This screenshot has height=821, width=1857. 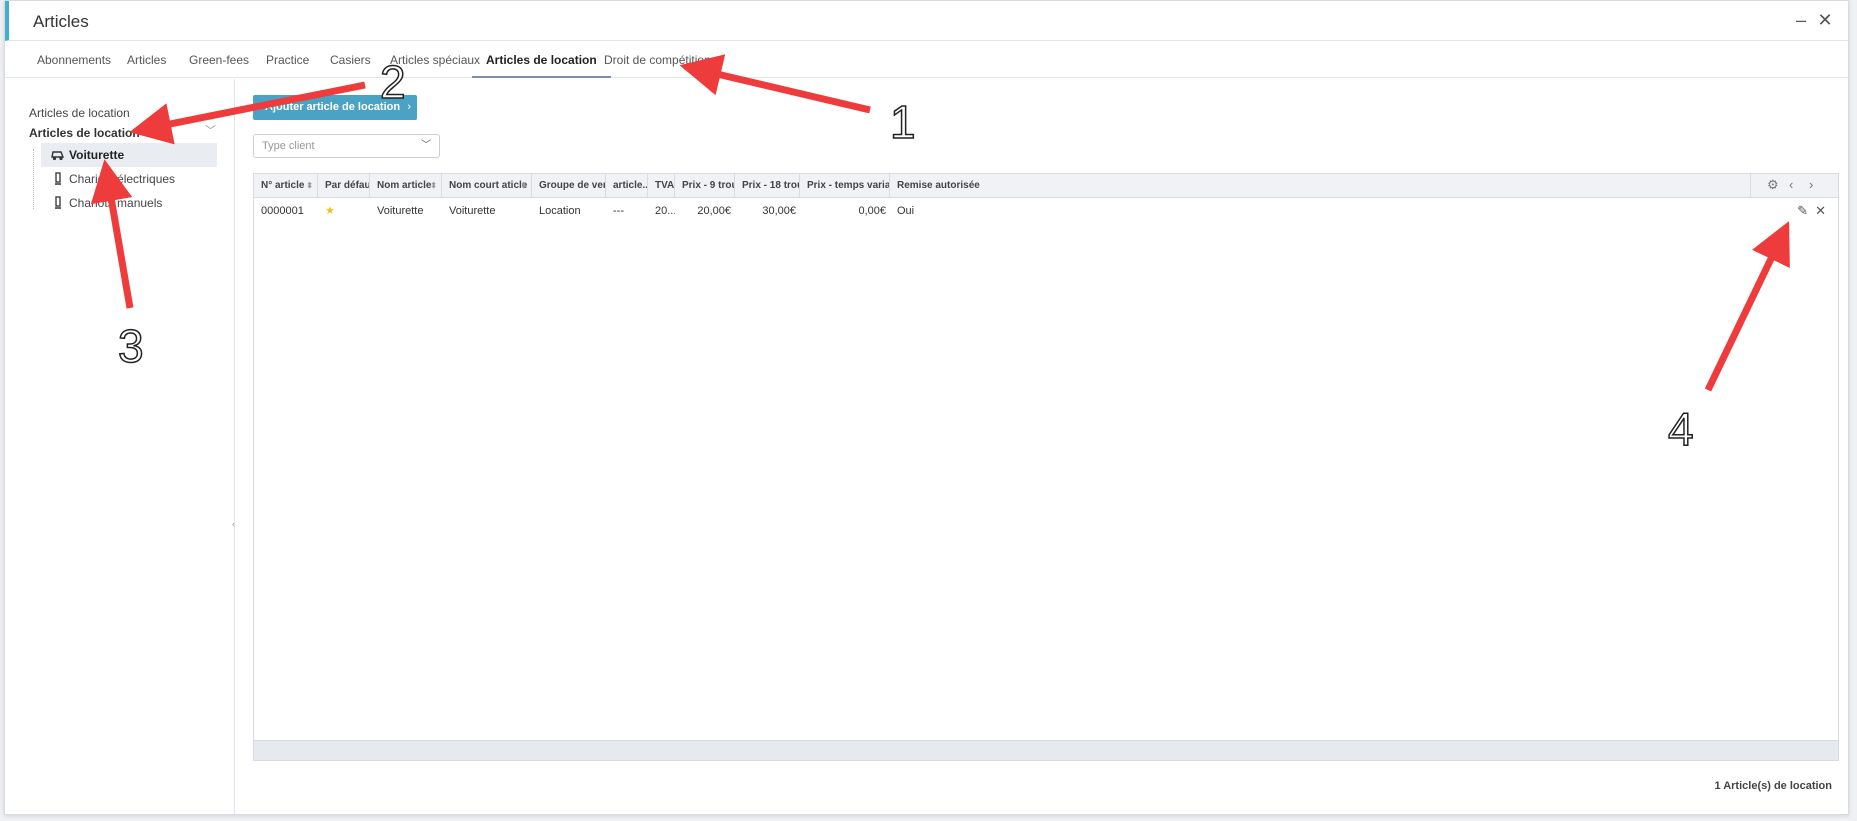 I want to click on tab-droit-de-competition: Droit de compétition, so click(x=657, y=60).